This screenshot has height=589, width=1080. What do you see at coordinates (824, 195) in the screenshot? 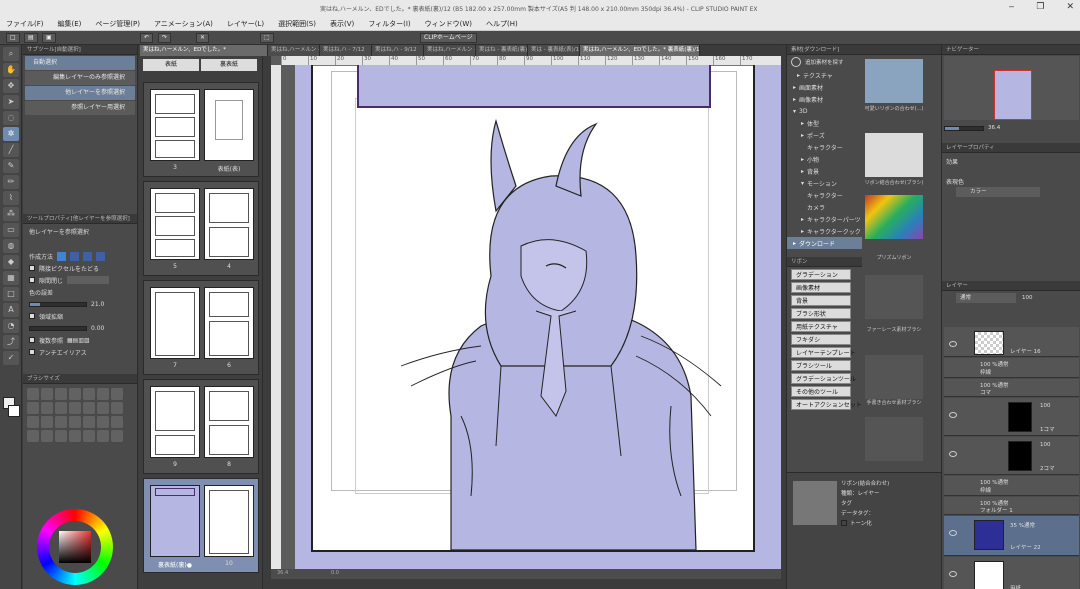
I see `tree-item-motion-character: キャラクター` at bounding box center [824, 195].